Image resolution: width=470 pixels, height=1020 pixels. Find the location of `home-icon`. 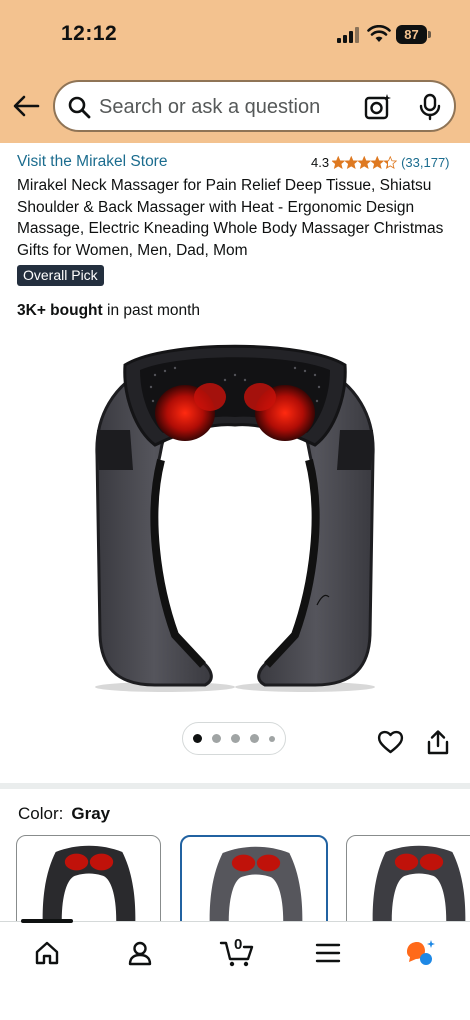

home-icon is located at coordinates (47, 953).